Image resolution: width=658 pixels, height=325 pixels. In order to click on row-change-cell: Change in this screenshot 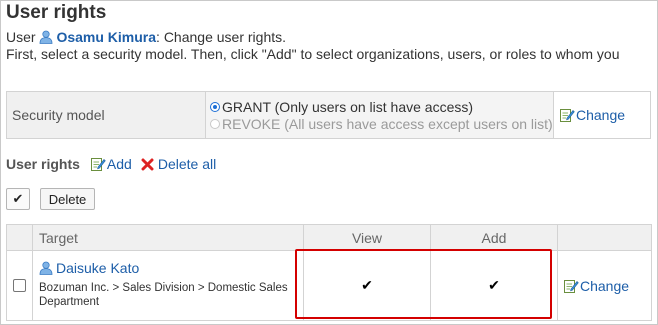, I will do `click(604, 285)`.